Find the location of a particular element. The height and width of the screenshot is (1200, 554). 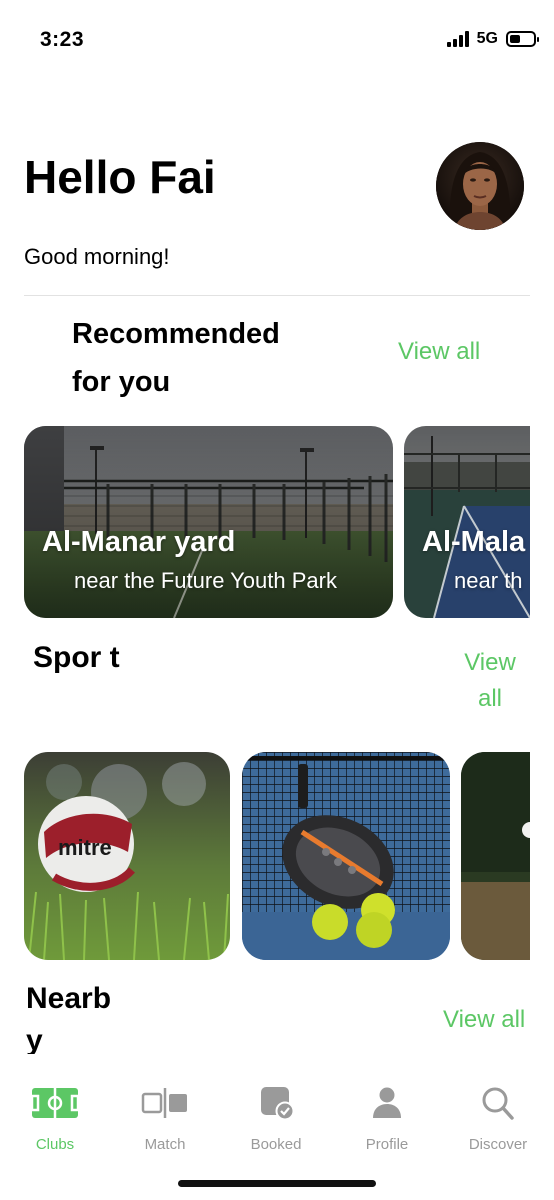

signal-icon is located at coordinates (457, 39).